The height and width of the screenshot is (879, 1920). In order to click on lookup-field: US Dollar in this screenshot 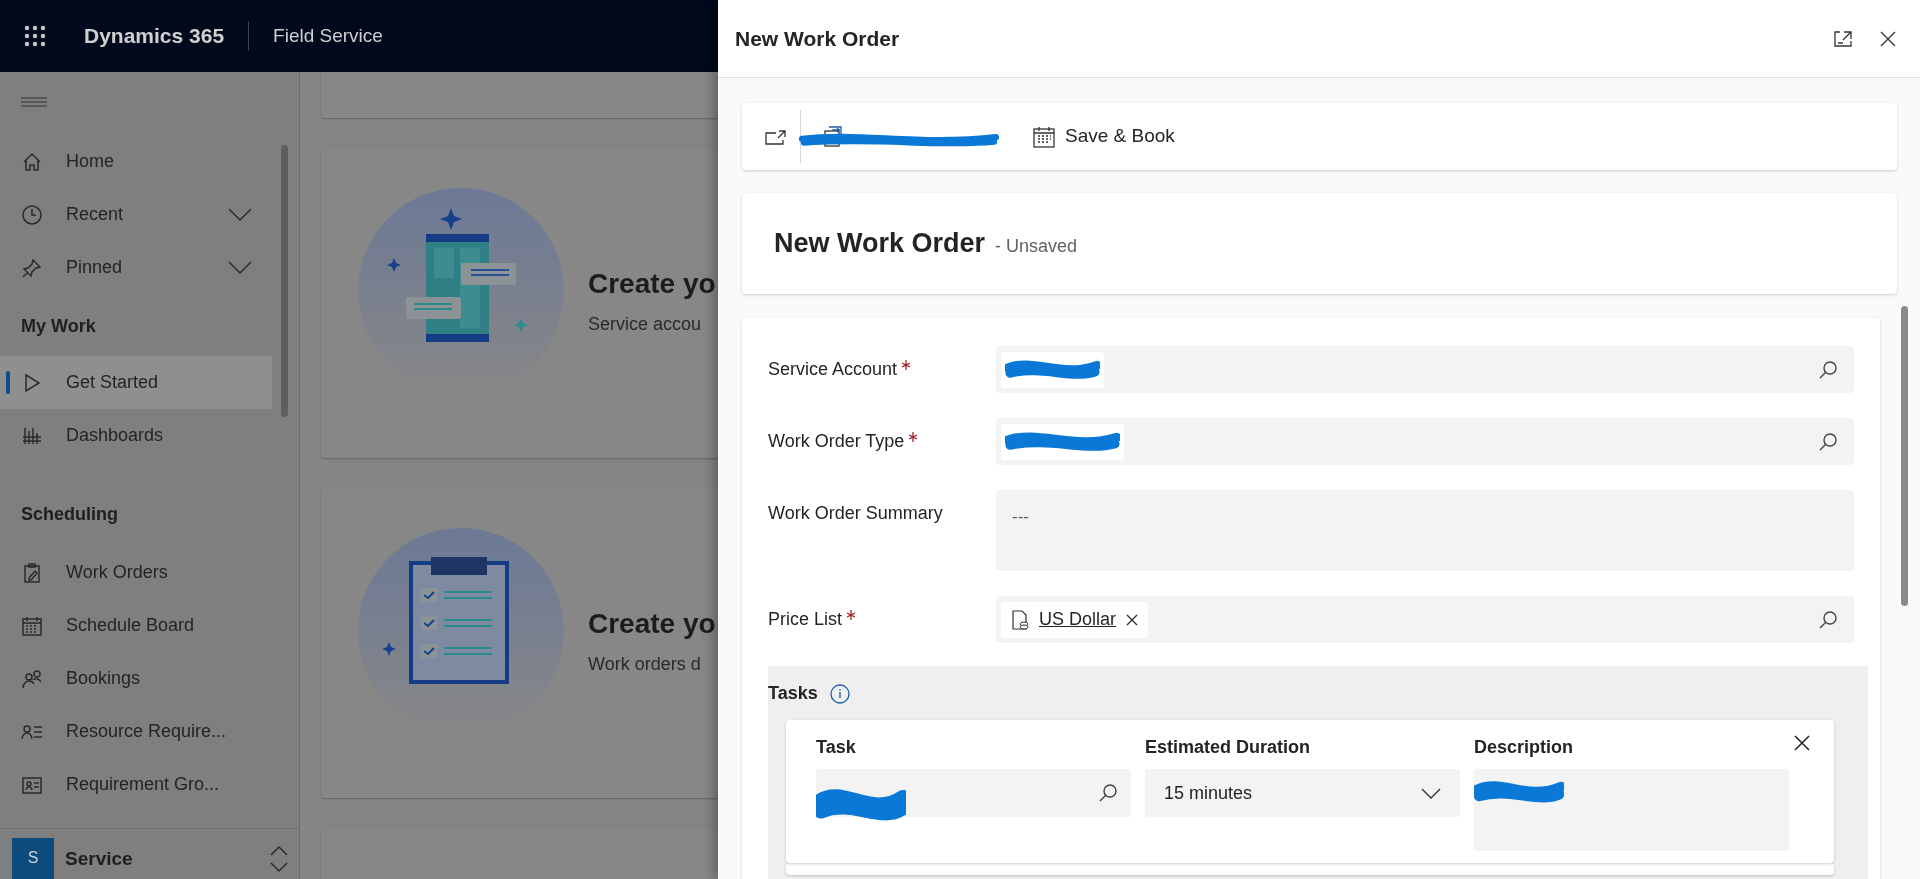, I will do `click(1425, 619)`.